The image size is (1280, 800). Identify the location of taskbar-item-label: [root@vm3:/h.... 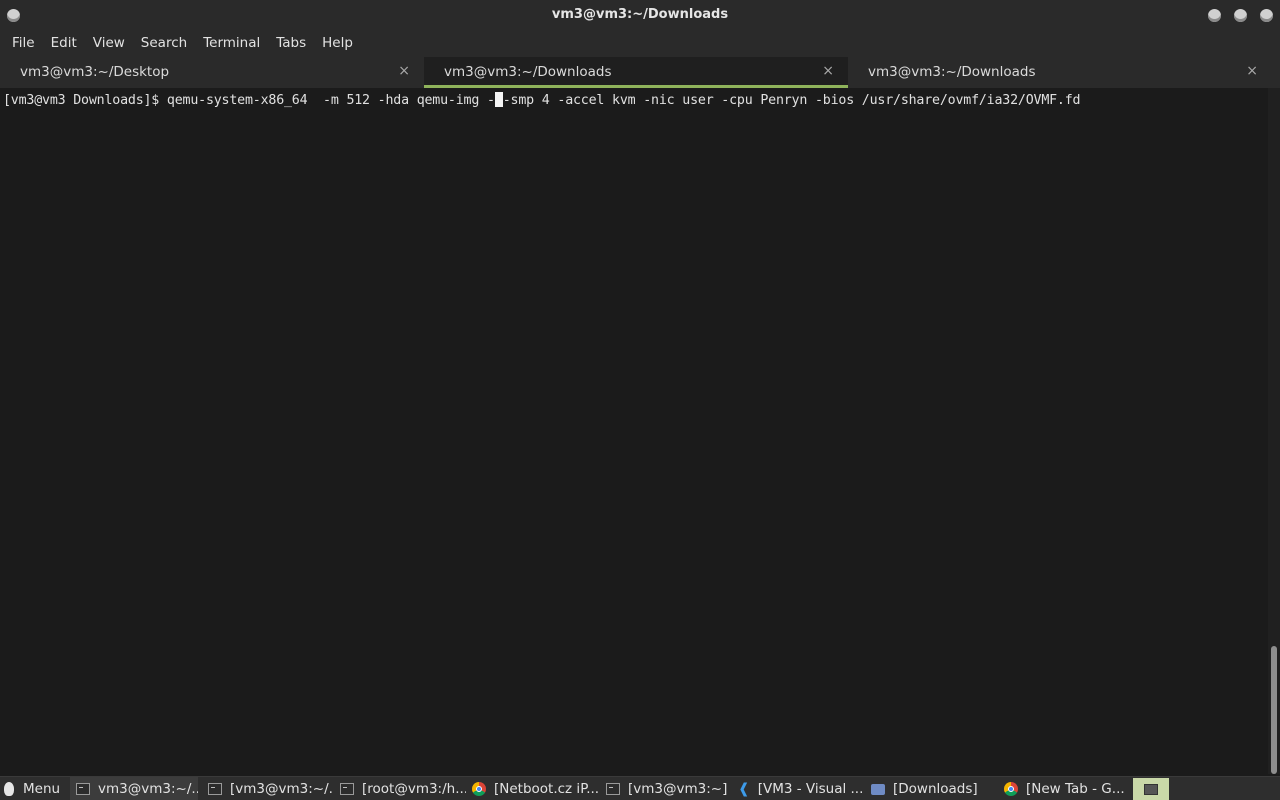
(414, 789).